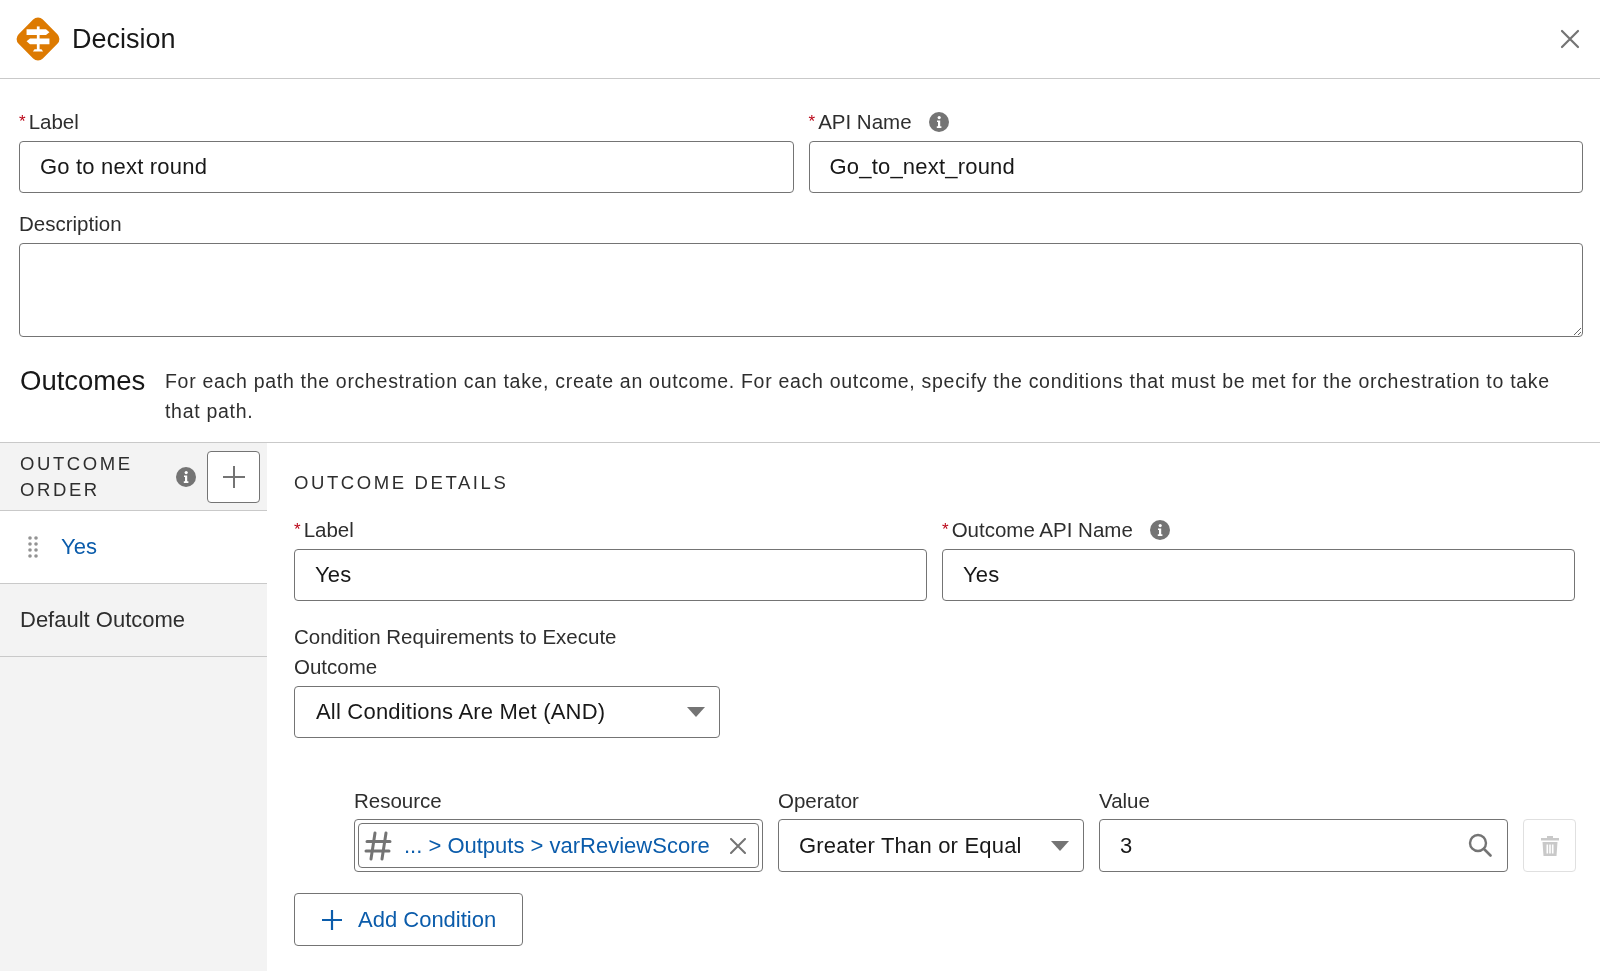 The width and height of the screenshot is (1600, 971). I want to click on hash-icon, so click(378, 845).